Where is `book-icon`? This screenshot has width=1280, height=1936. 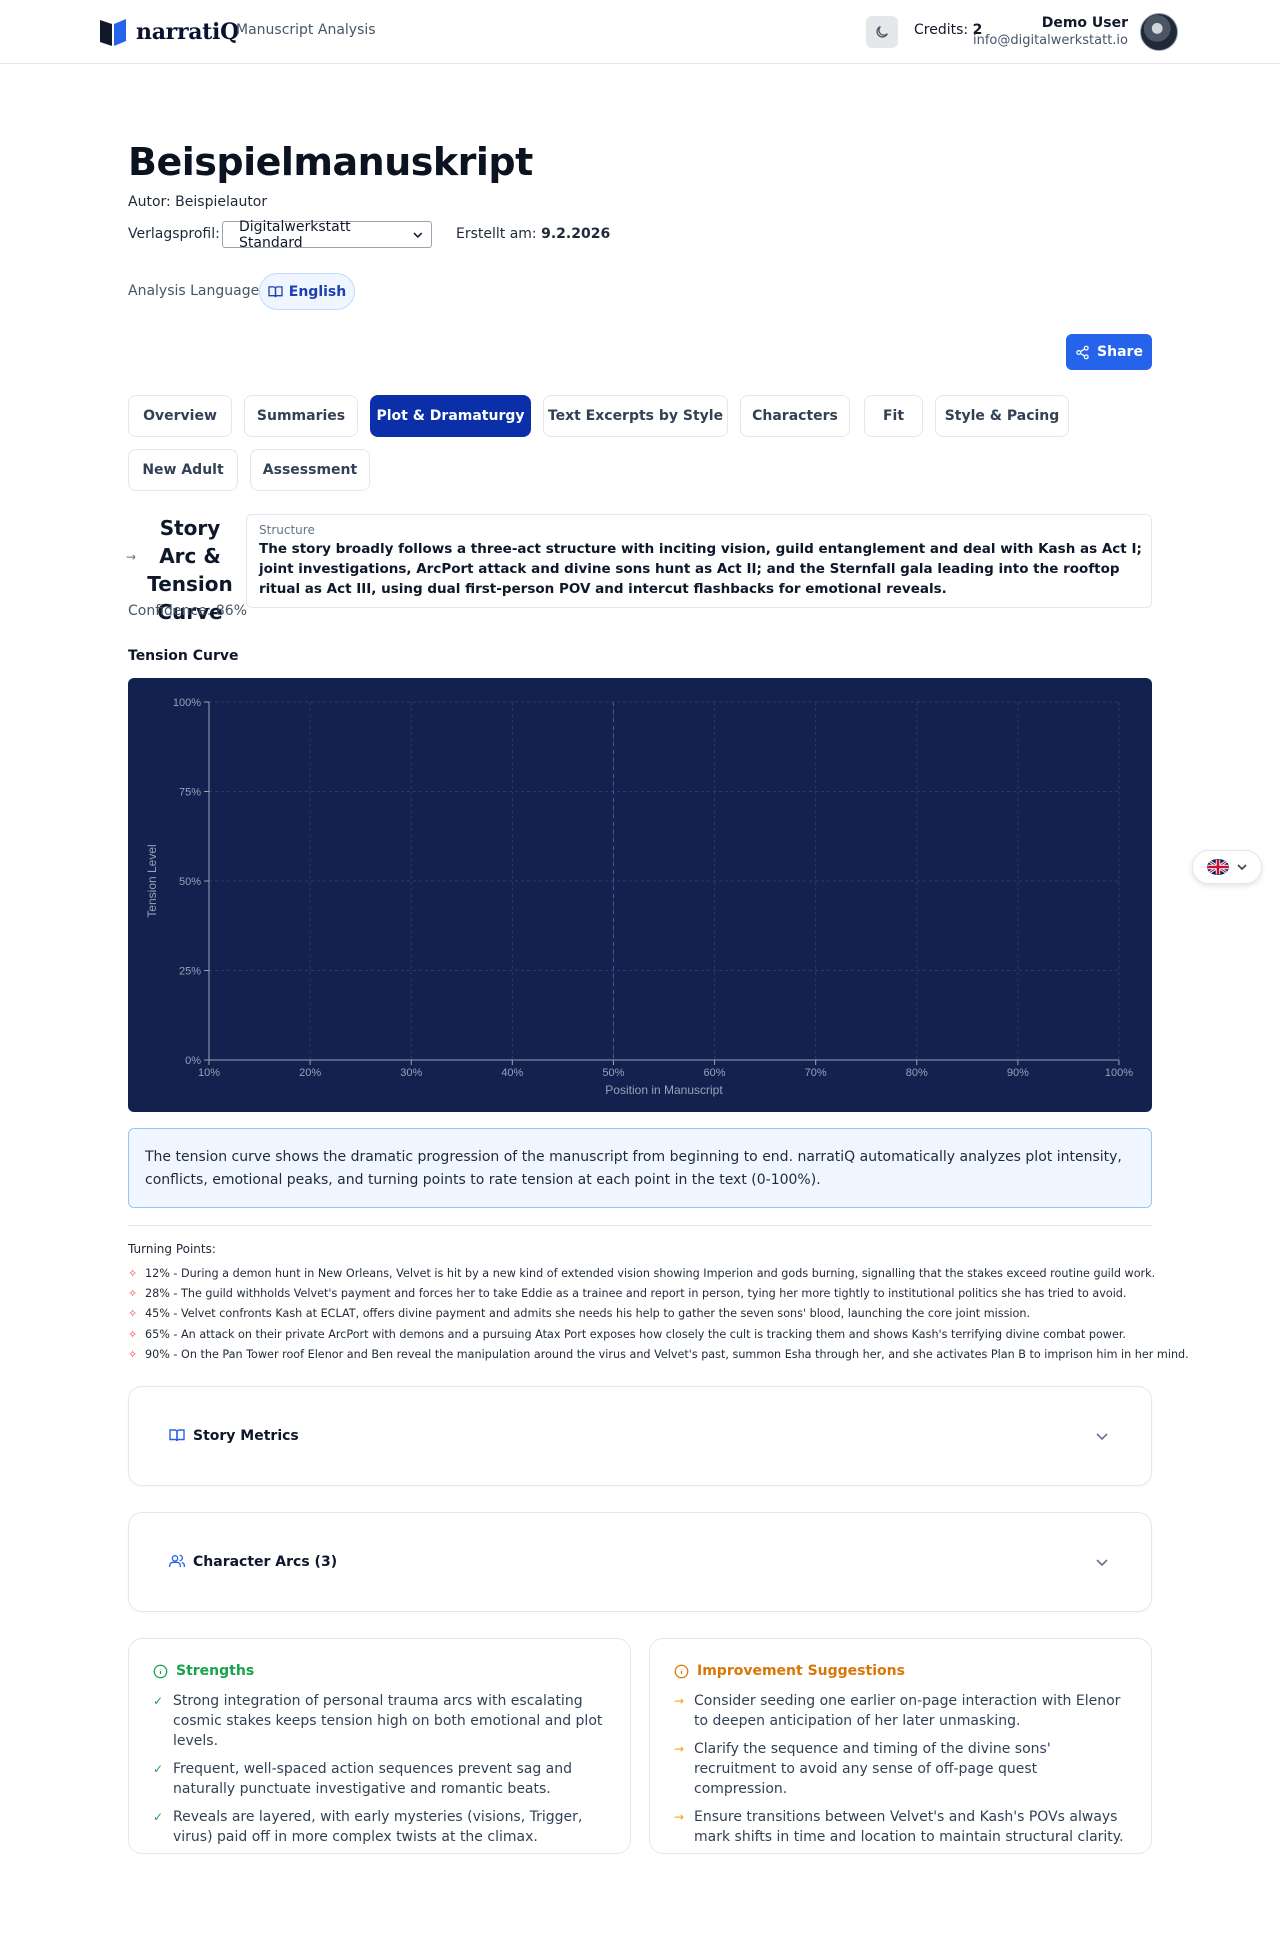
book-icon is located at coordinates (177, 1435).